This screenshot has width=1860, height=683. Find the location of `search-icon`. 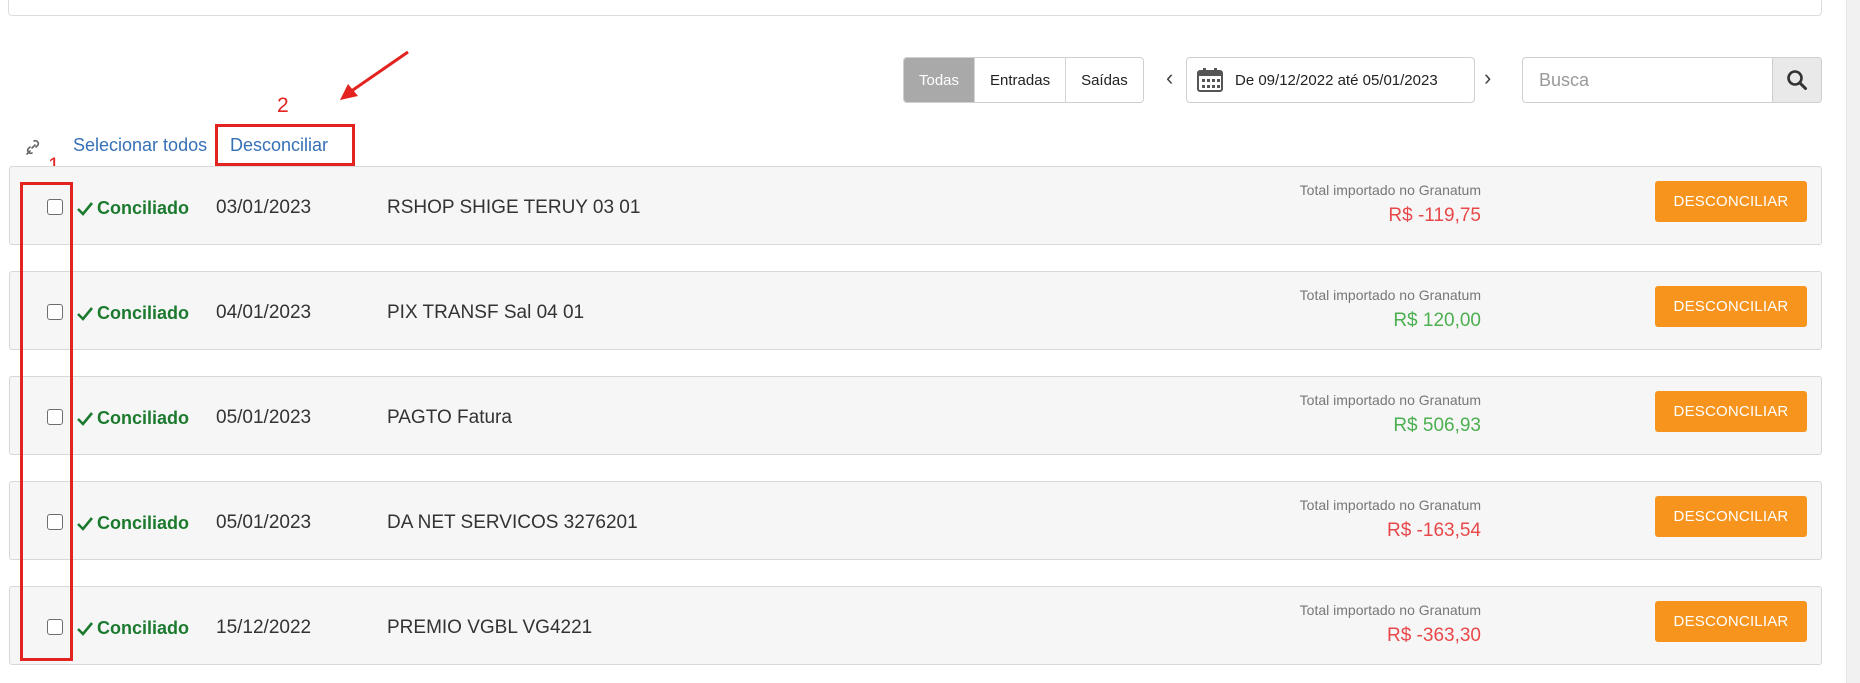

search-icon is located at coordinates (1797, 80).